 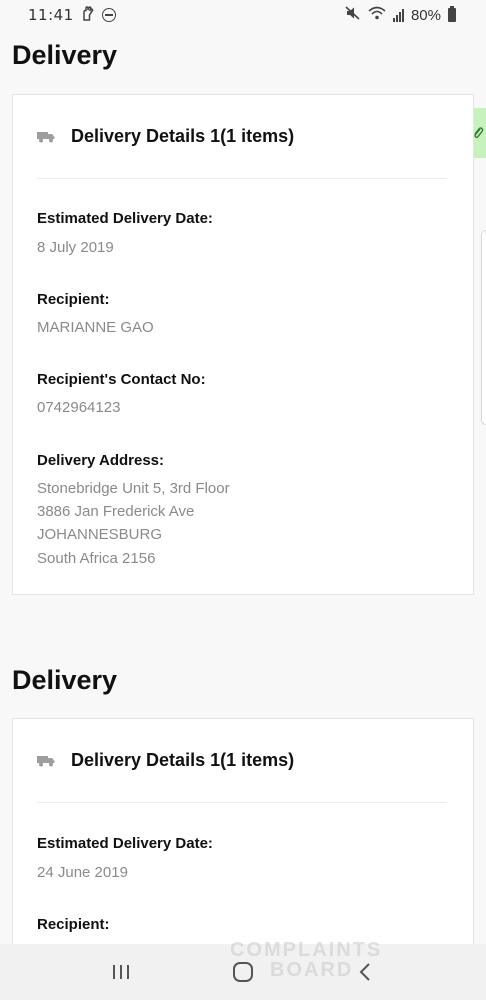 I want to click on wifi-icon, so click(x=377, y=15).